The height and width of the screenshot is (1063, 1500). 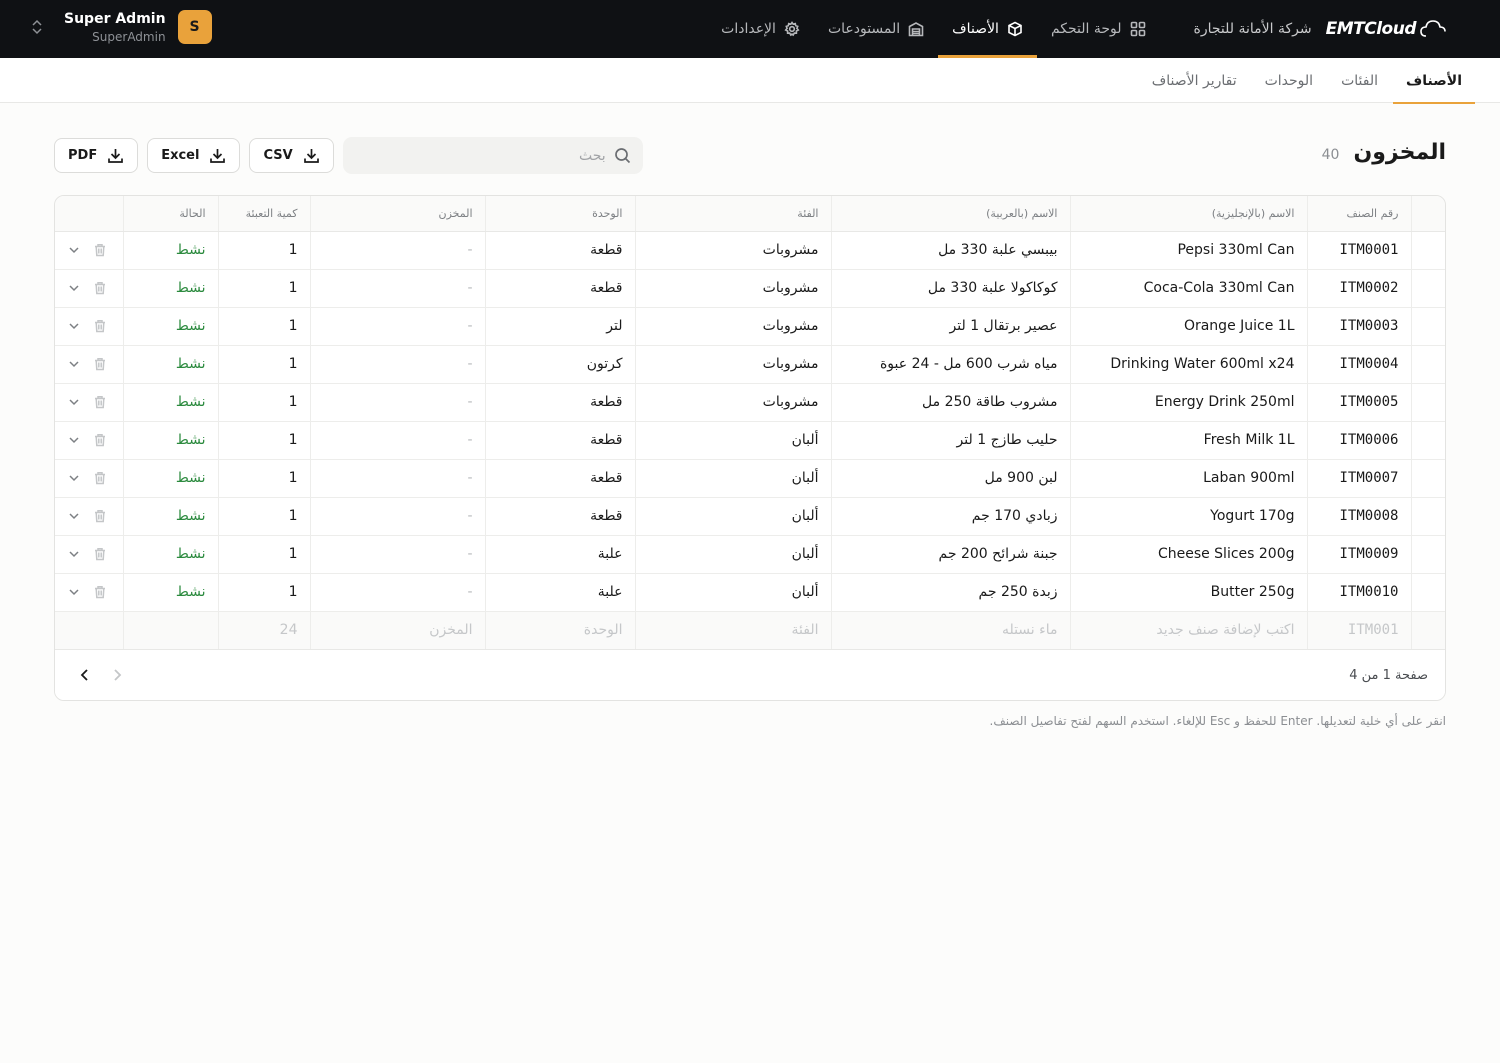 What do you see at coordinates (987, 29) in the screenshot?
I see `nav-items: الأصناف` at bounding box center [987, 29].